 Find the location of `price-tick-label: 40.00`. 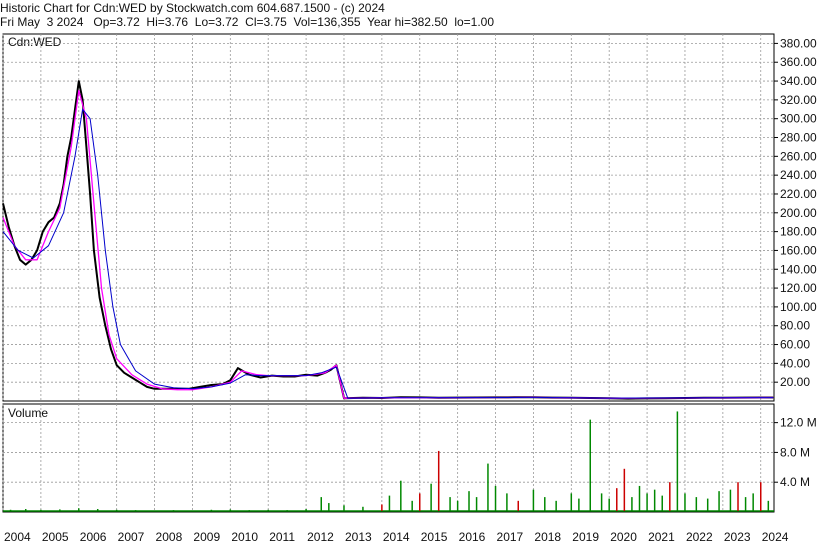

price-tick-label: 40.00 is located at coordinates (795, 363).